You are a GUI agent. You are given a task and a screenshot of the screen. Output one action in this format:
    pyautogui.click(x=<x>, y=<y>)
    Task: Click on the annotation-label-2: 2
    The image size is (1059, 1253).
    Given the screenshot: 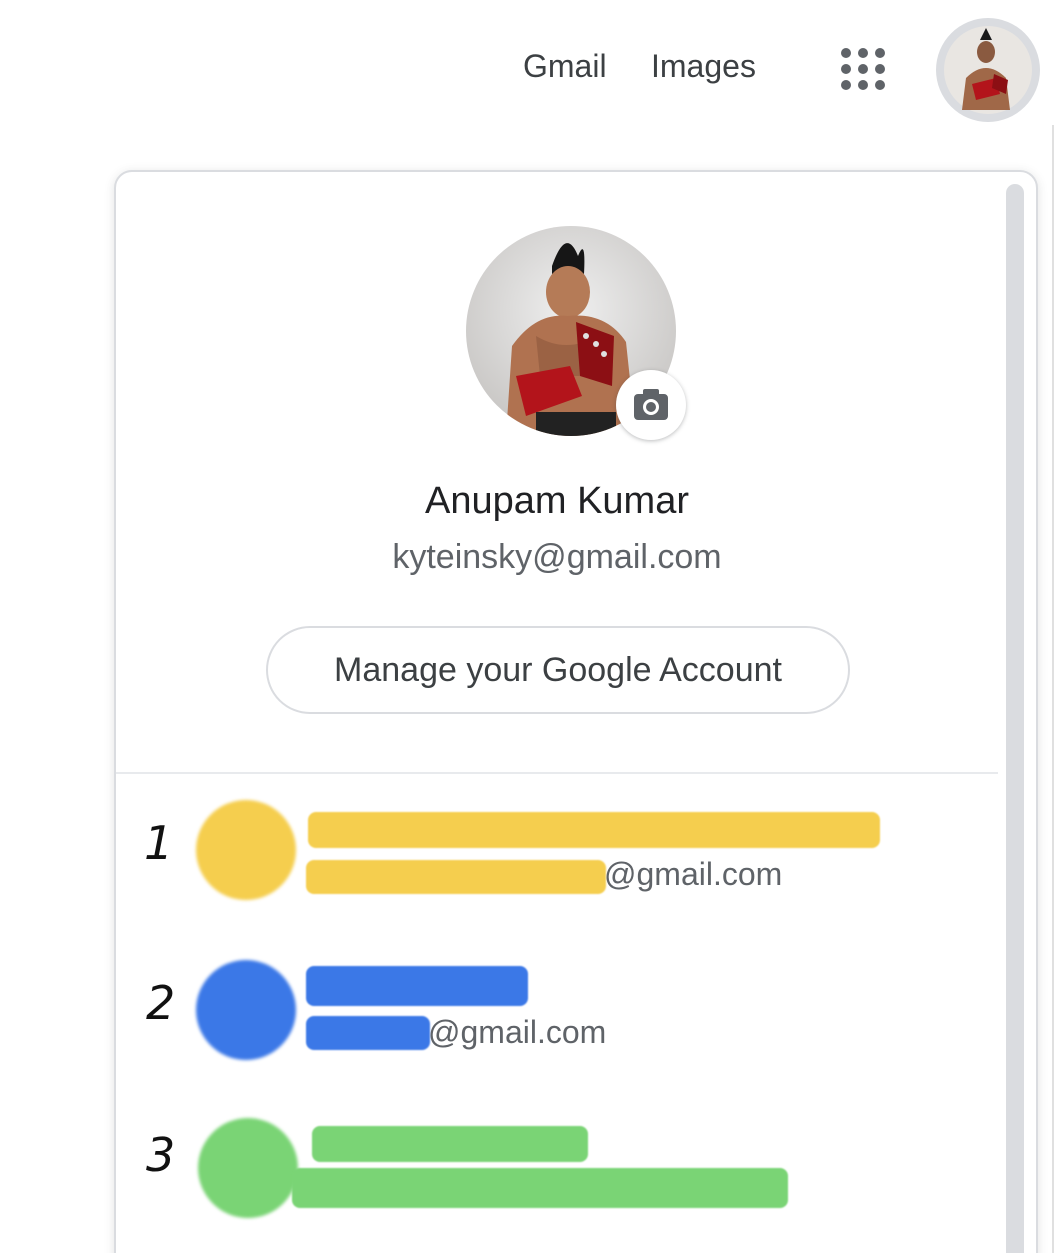 What is the action you would take?
    pyautogui.click(x=161, y=1003)
    